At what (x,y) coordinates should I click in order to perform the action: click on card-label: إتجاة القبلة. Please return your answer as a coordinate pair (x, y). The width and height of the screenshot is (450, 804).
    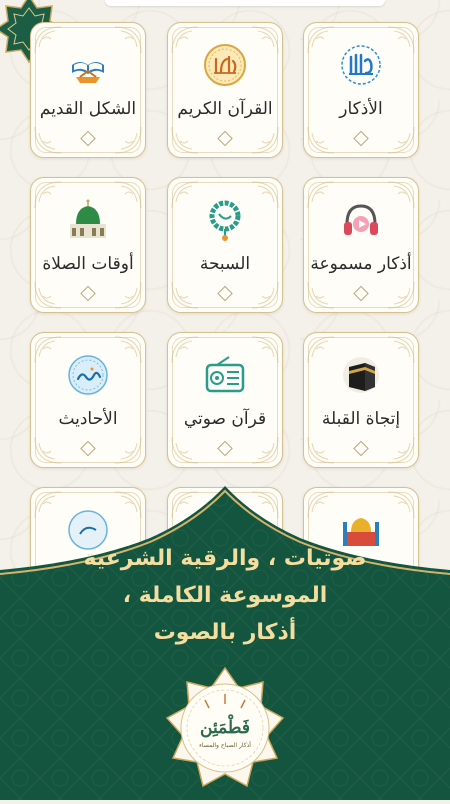
    Looking at the image, I should click on (361, 419).